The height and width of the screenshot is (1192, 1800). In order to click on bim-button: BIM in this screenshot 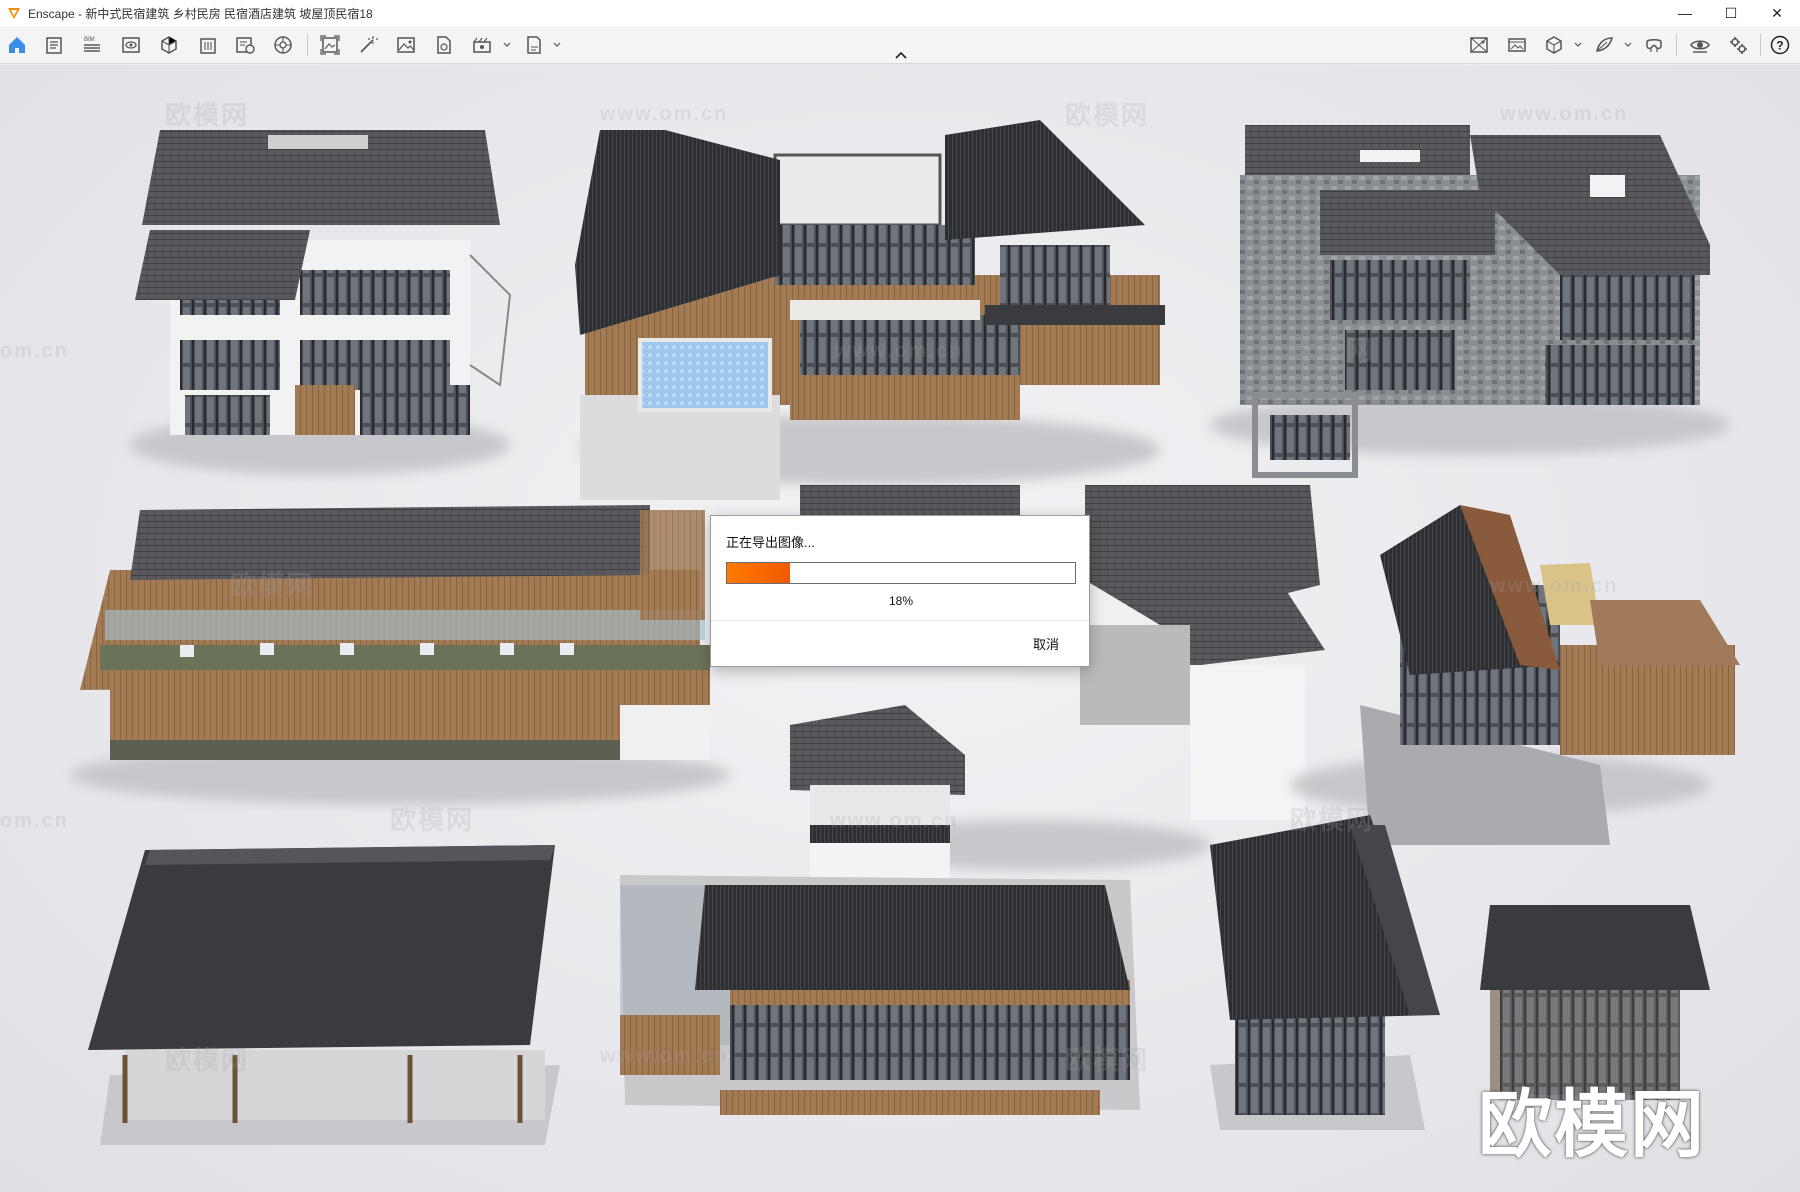, I will do `click(92, 45)`.